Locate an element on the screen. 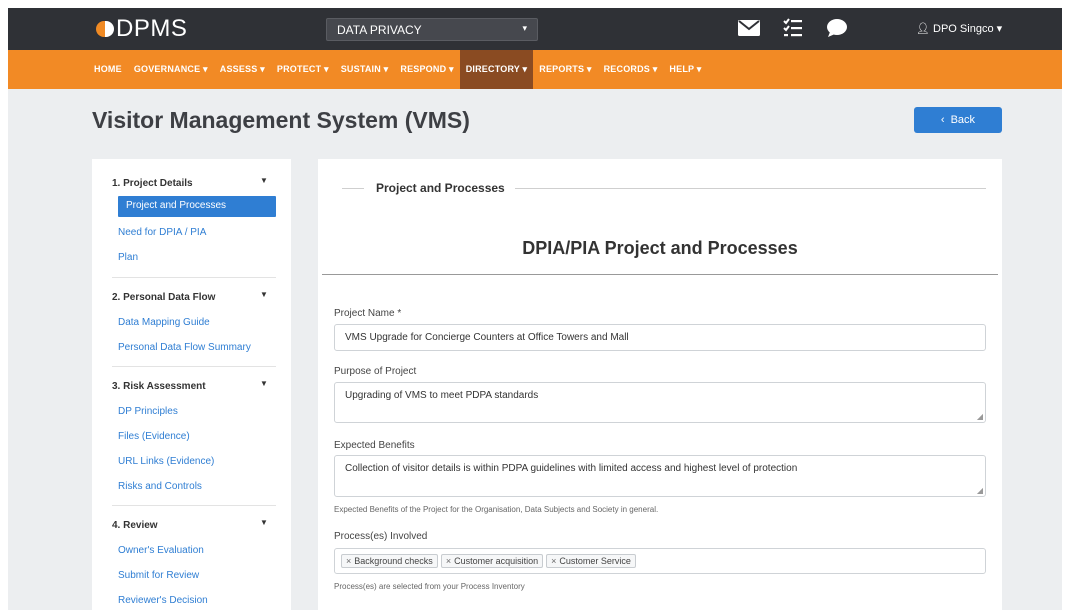  processes-label: Process(es) Involved is located at coordinates (381, 536).